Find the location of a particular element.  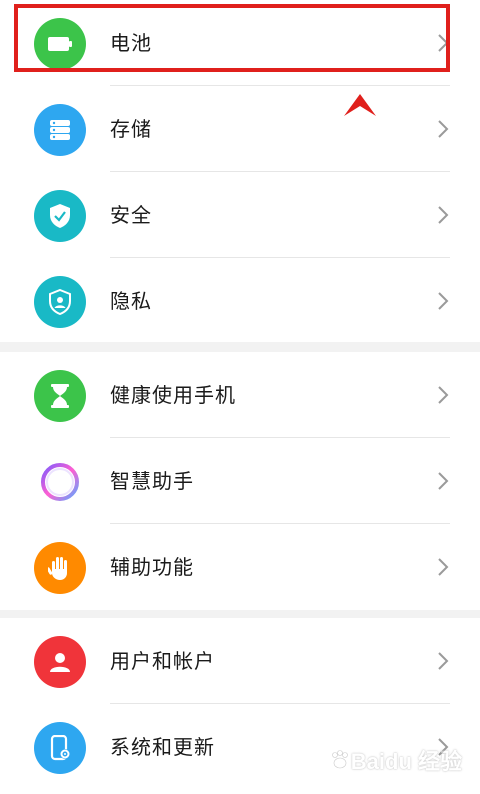

pointer-arrow-icon is located at coordinates (360, 105).